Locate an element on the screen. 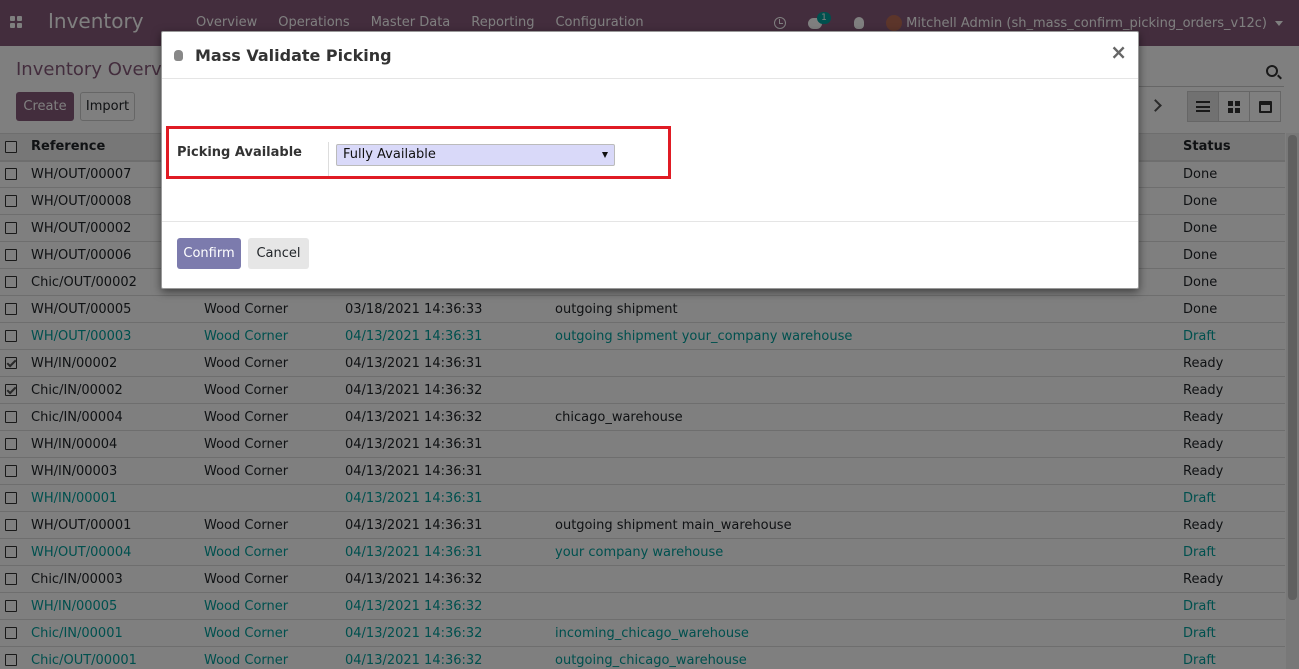  debug-bug-icon is located at coordinates (178, 55).